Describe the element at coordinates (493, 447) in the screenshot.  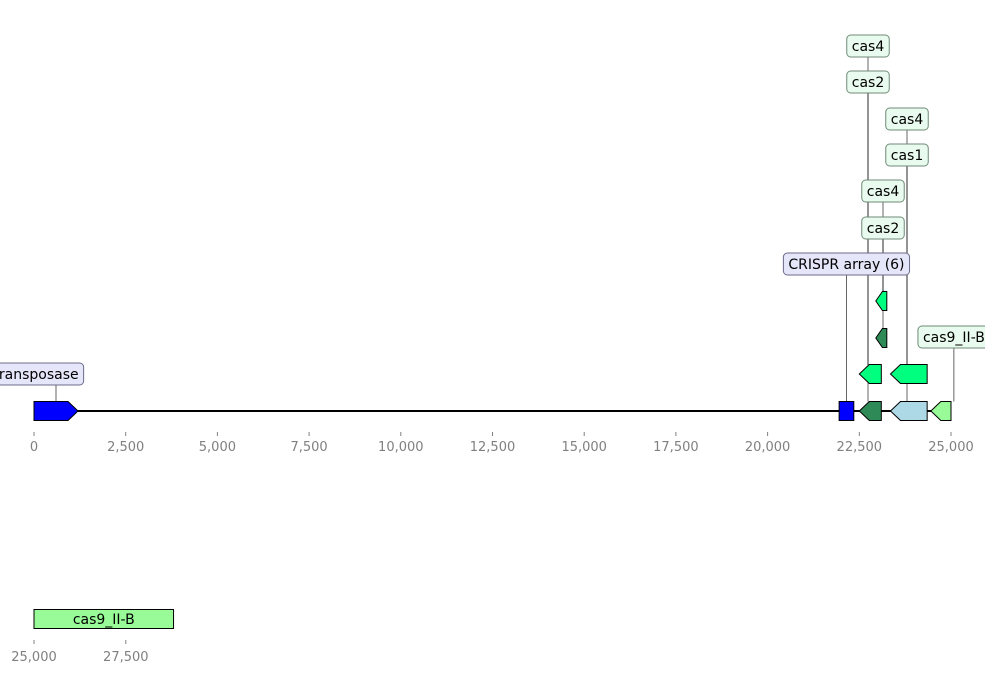
I see `axis-tick-label: 12,500` at that location.